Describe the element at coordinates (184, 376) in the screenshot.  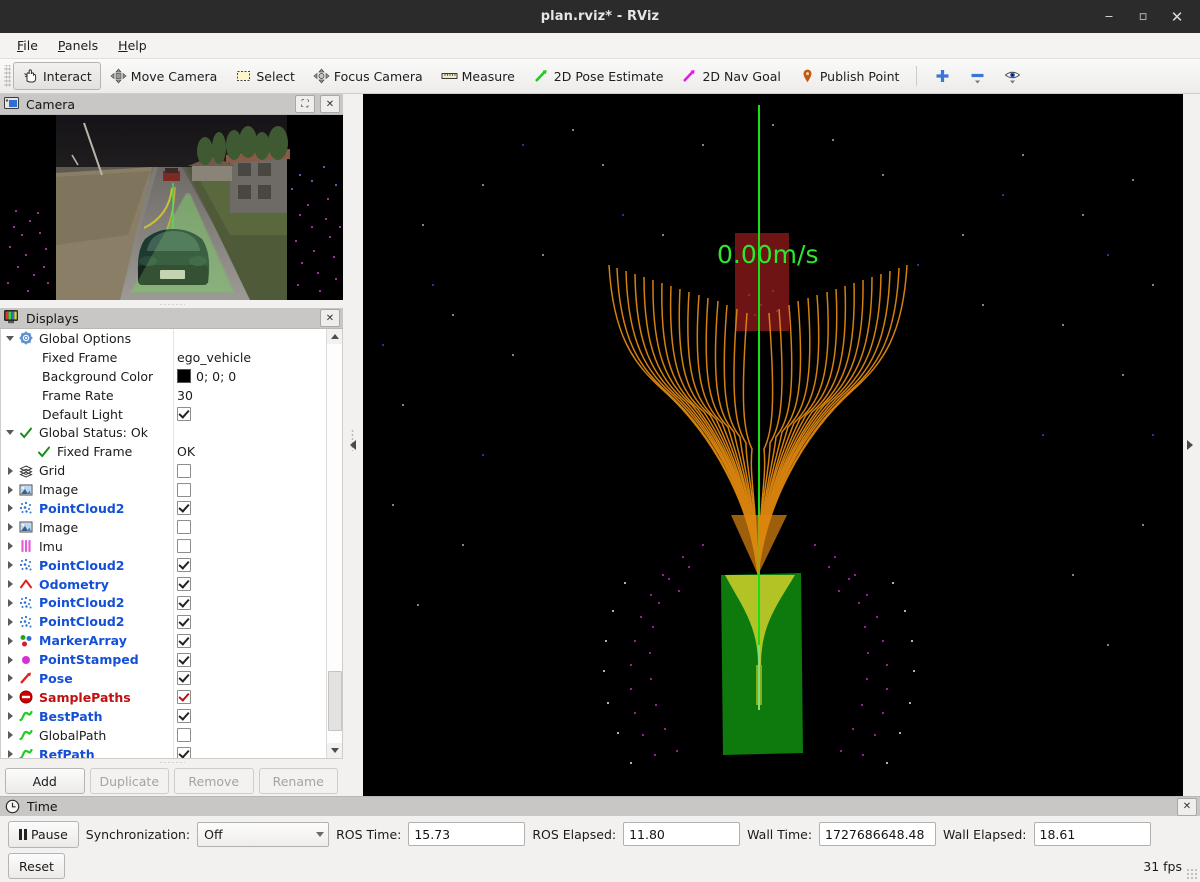
I see `color-swatch` at that location.